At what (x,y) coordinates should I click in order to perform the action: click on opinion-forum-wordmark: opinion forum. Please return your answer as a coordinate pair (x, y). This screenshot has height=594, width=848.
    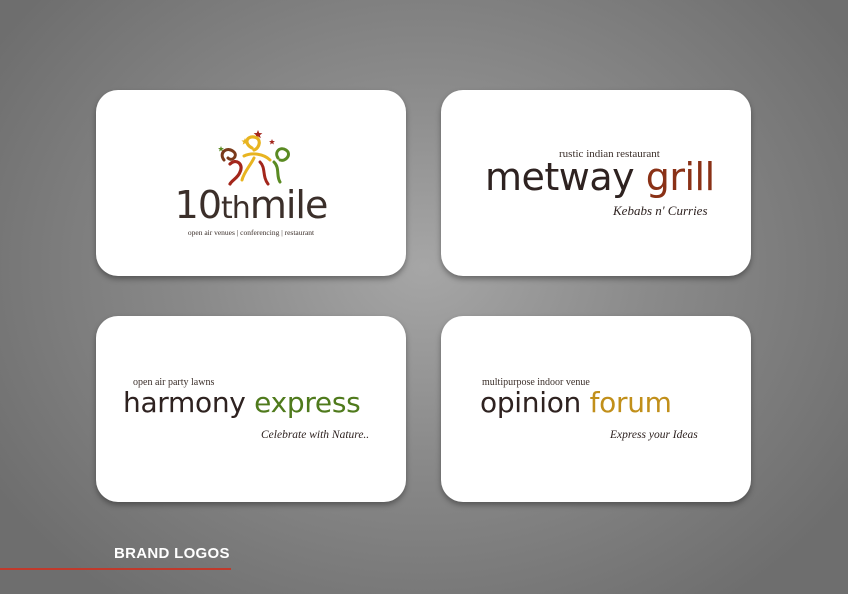
    Looking at the image, I should click on (576, 402).